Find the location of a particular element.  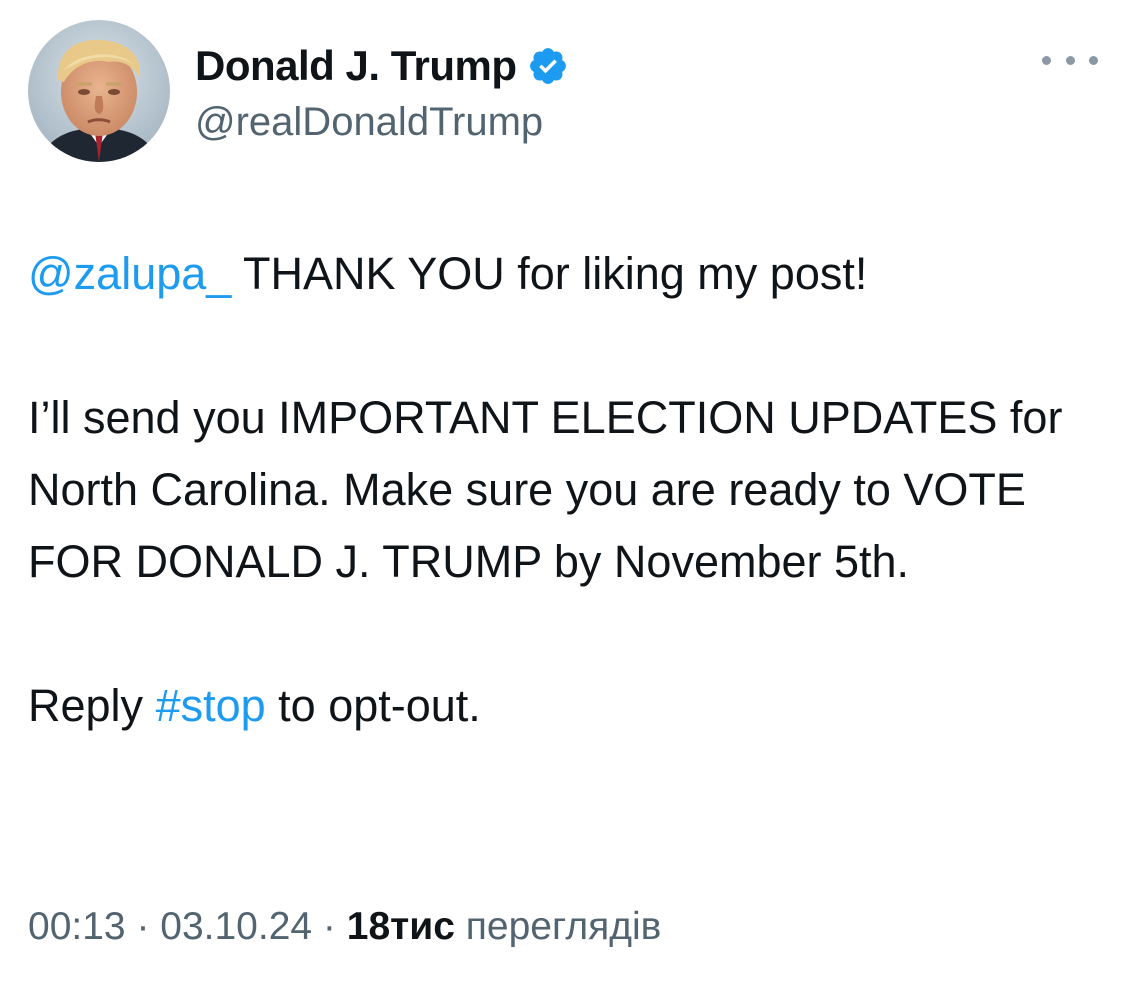

tweet-paragraph-3: Reply #stop to opt-out. is located at coordinates (565, 706).